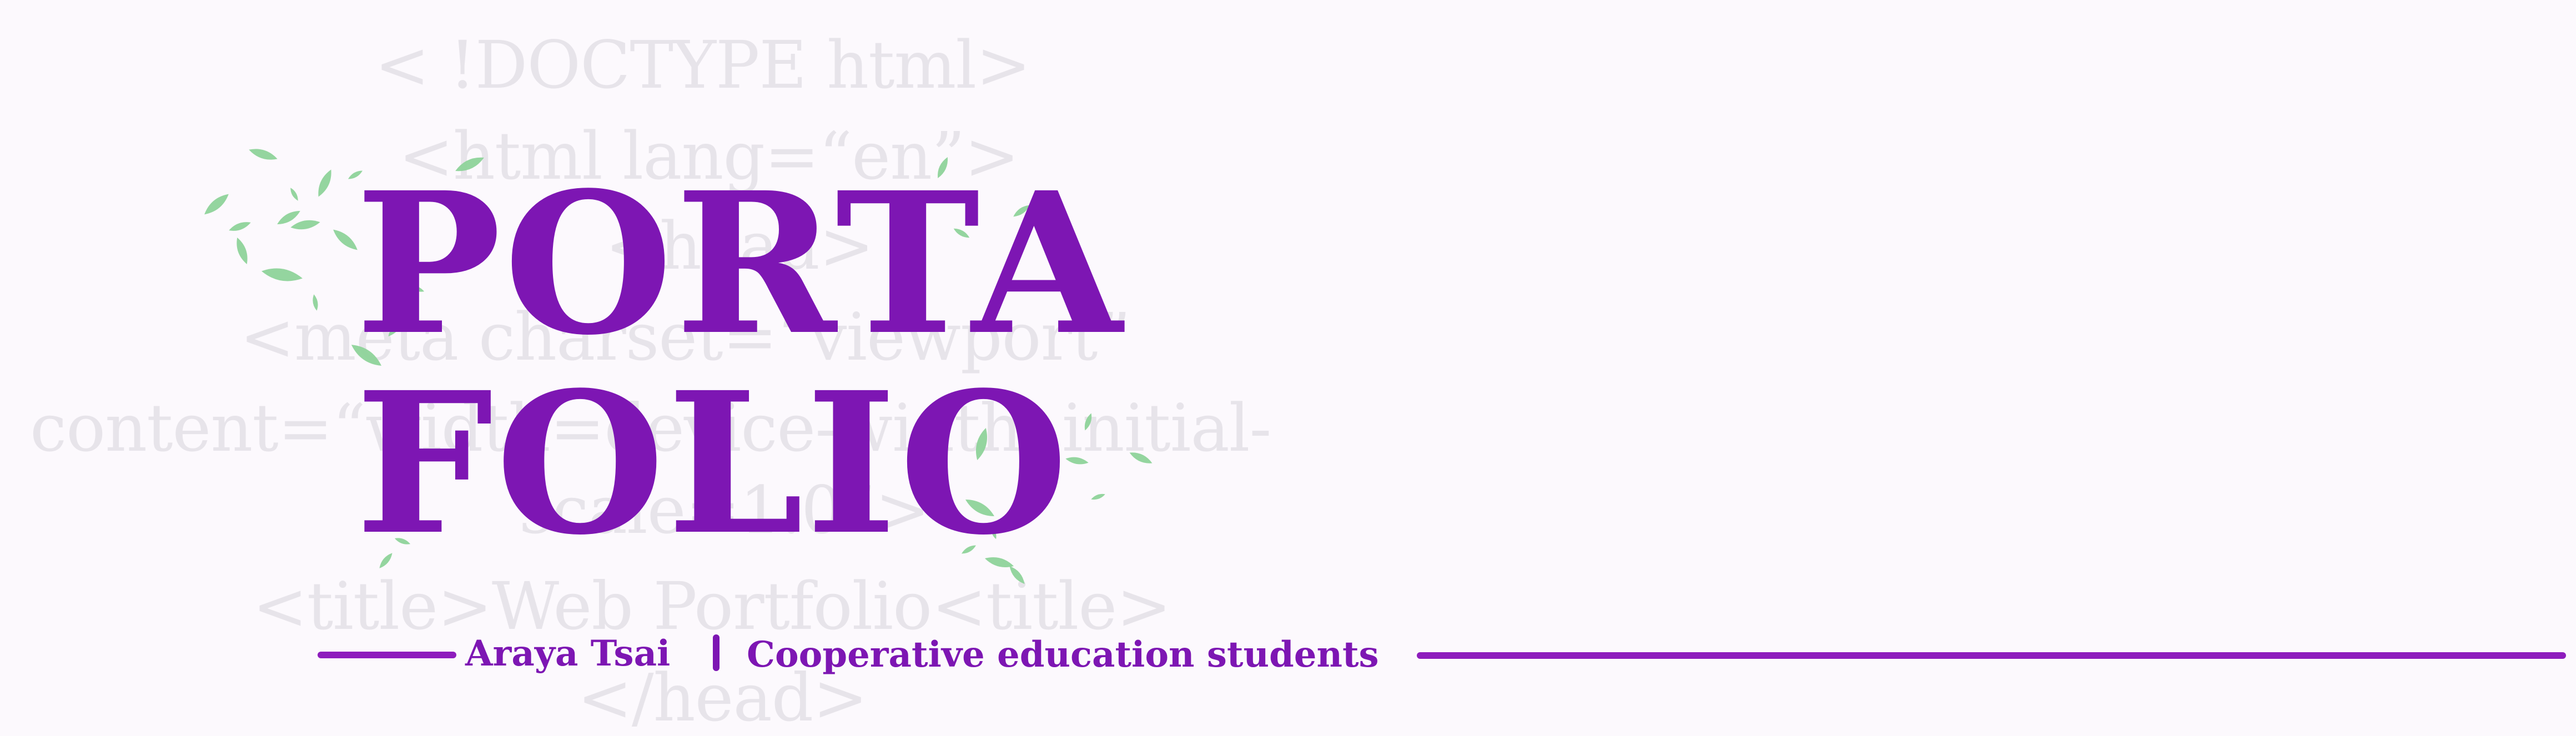 The height and width of the screenshot is (736, 2576). What do you see at coordinates (387, 655) in the screenshot?
I see `left-rule` at bounding box center [387, 655].